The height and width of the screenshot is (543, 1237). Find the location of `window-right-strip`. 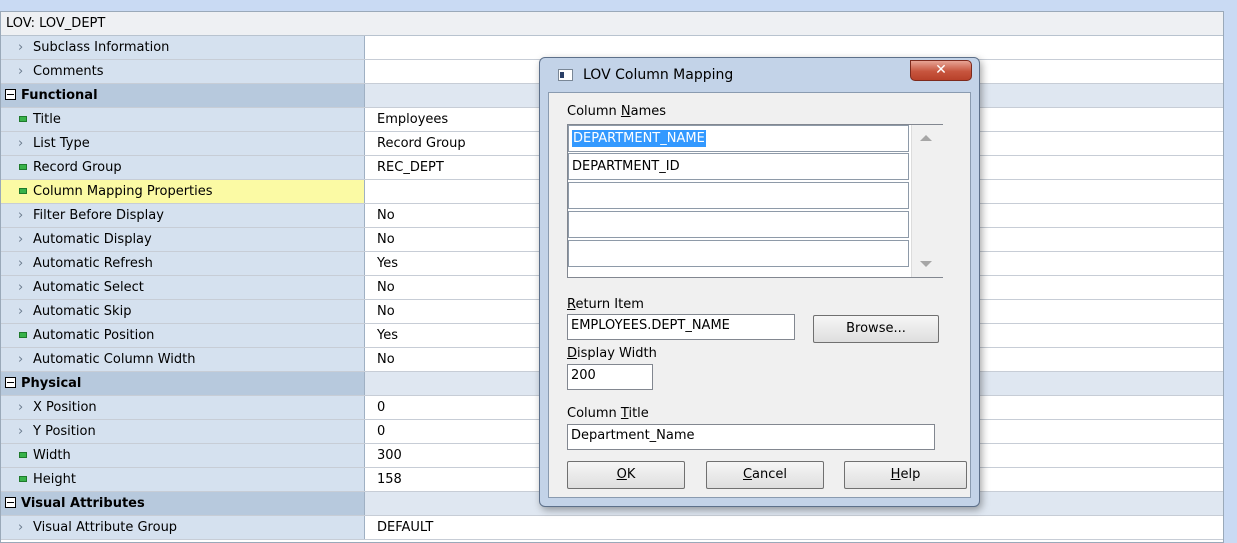

window-right-strip is located at coordinates (1230, 271).